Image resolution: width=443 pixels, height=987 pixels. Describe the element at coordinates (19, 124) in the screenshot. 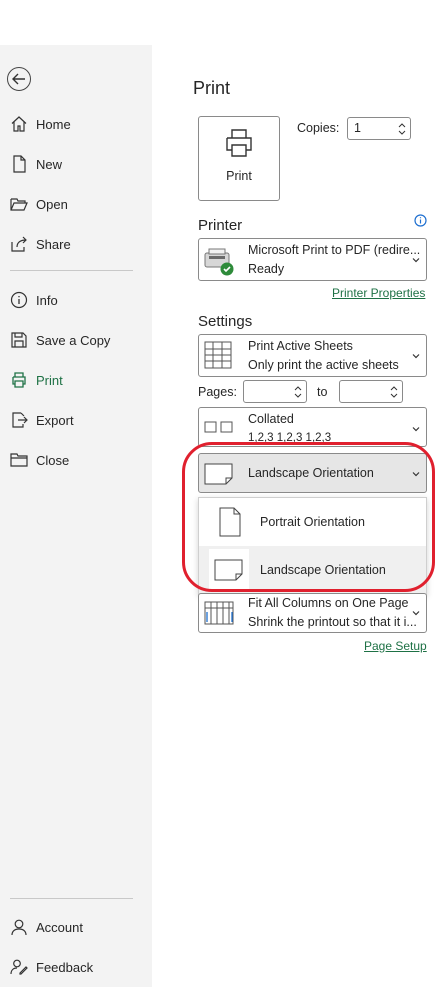

I see `home-icon` at that location.